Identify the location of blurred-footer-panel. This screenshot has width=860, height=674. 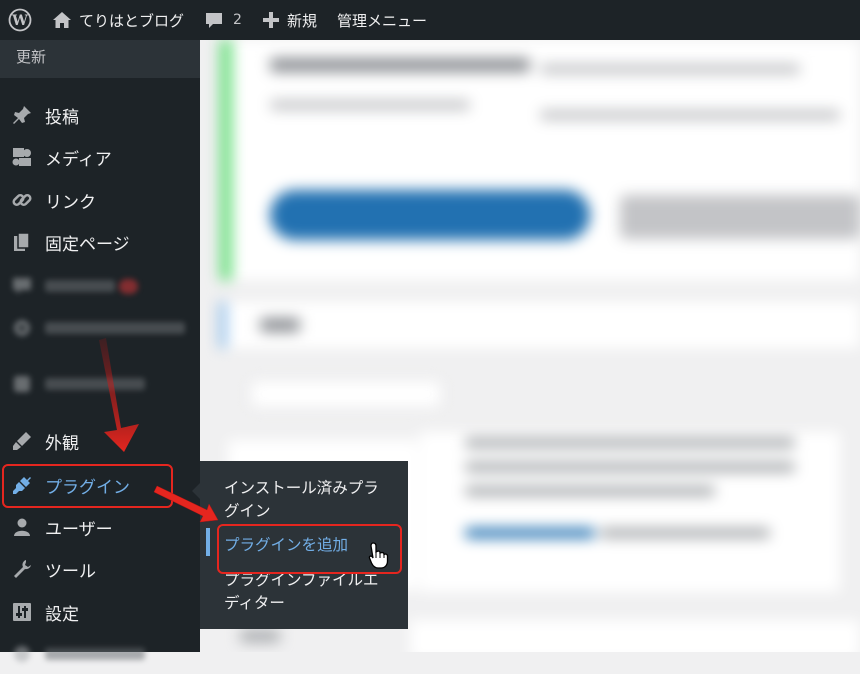
(635, 636).